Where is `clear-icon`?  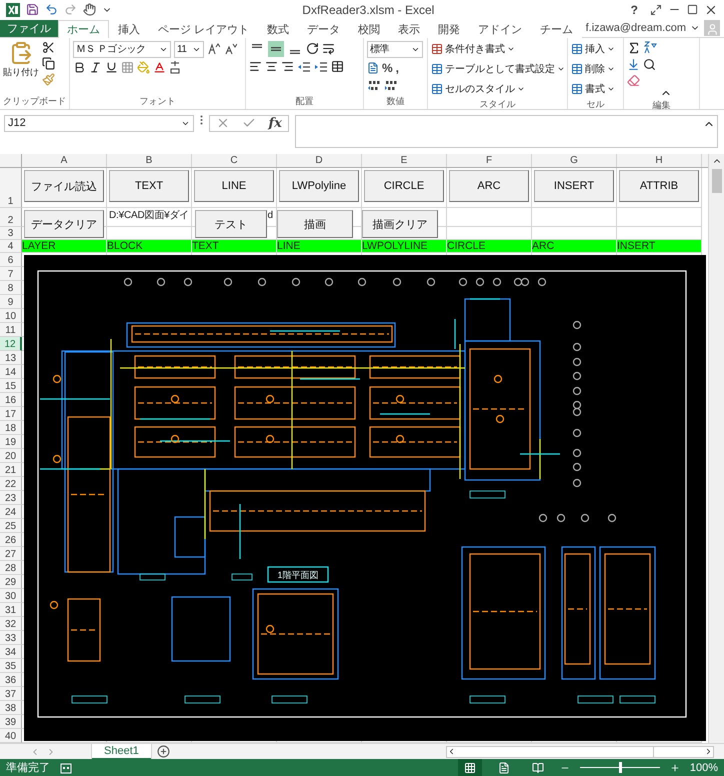
clear-icon is located at coordinates (633, 80).